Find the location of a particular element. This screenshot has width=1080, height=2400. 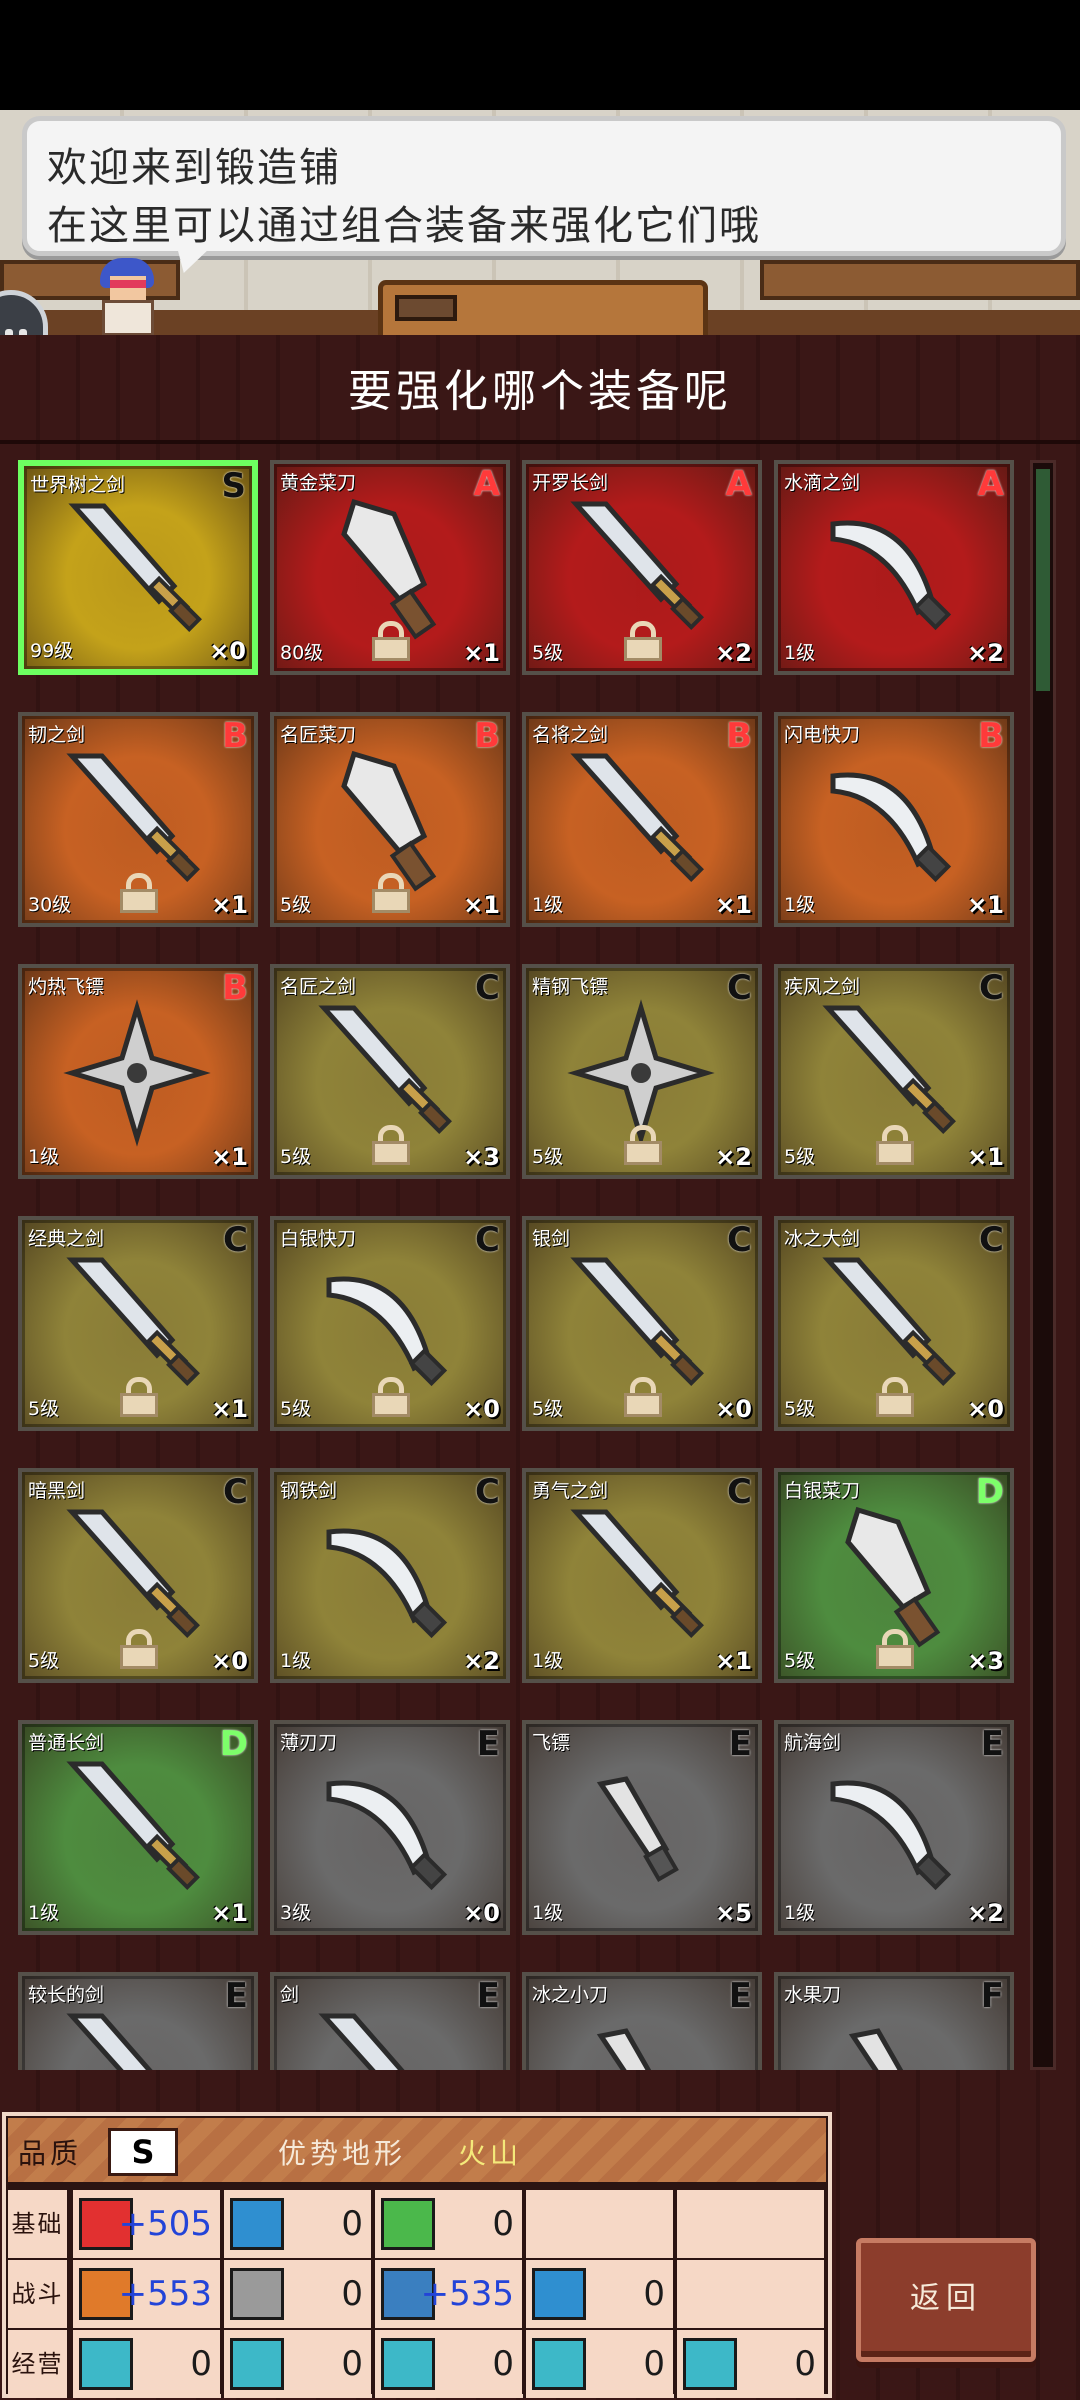

equipment-card: 较长的剑 E is located at coordinates (138, 2021).